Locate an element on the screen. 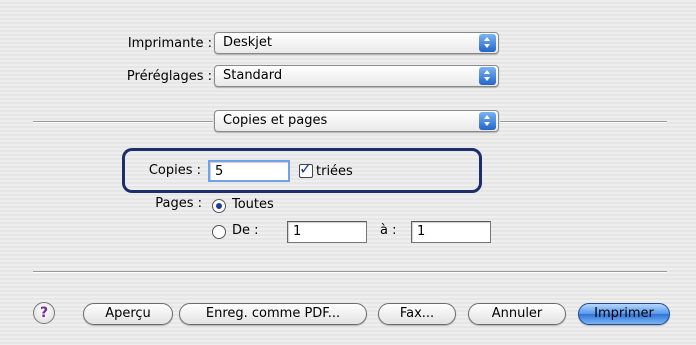  pages-all-label: Toutes is located at coordinates (253, 204).